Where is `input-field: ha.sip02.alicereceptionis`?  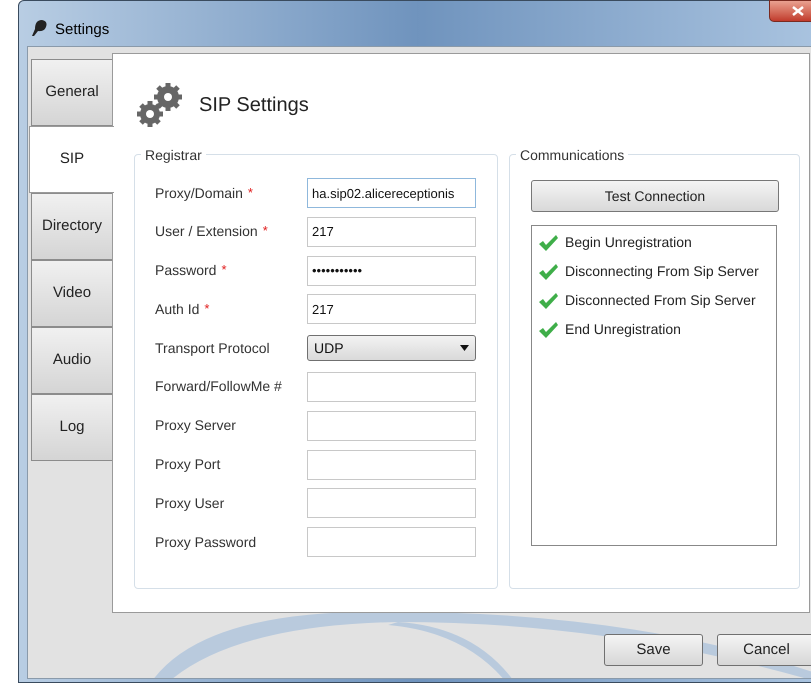 input-field: ha.sip02.alicereceptionis is located at coordinates (391, 193).